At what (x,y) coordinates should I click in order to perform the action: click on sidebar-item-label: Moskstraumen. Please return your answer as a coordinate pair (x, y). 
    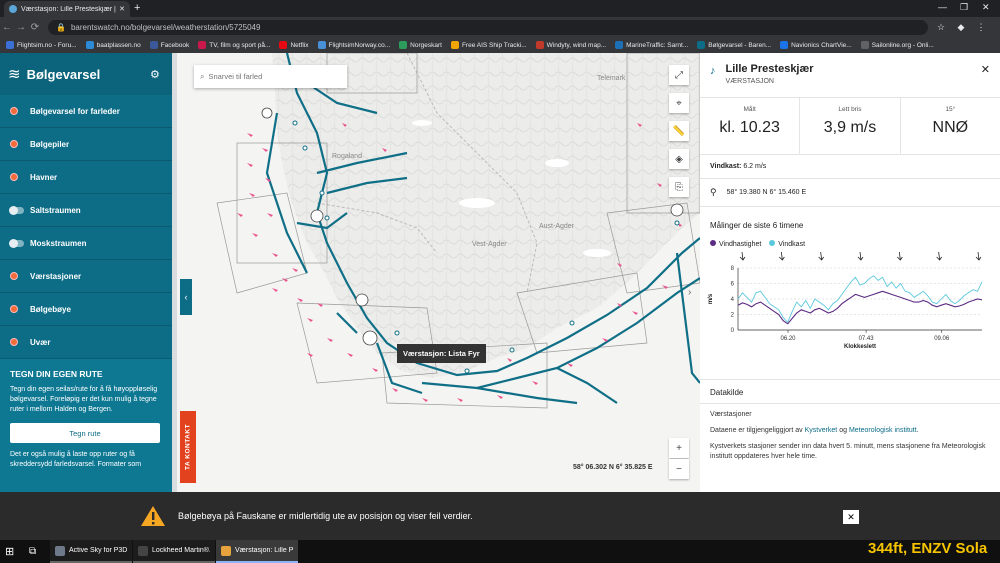
    Looking at the image, I should click on (58, 243).